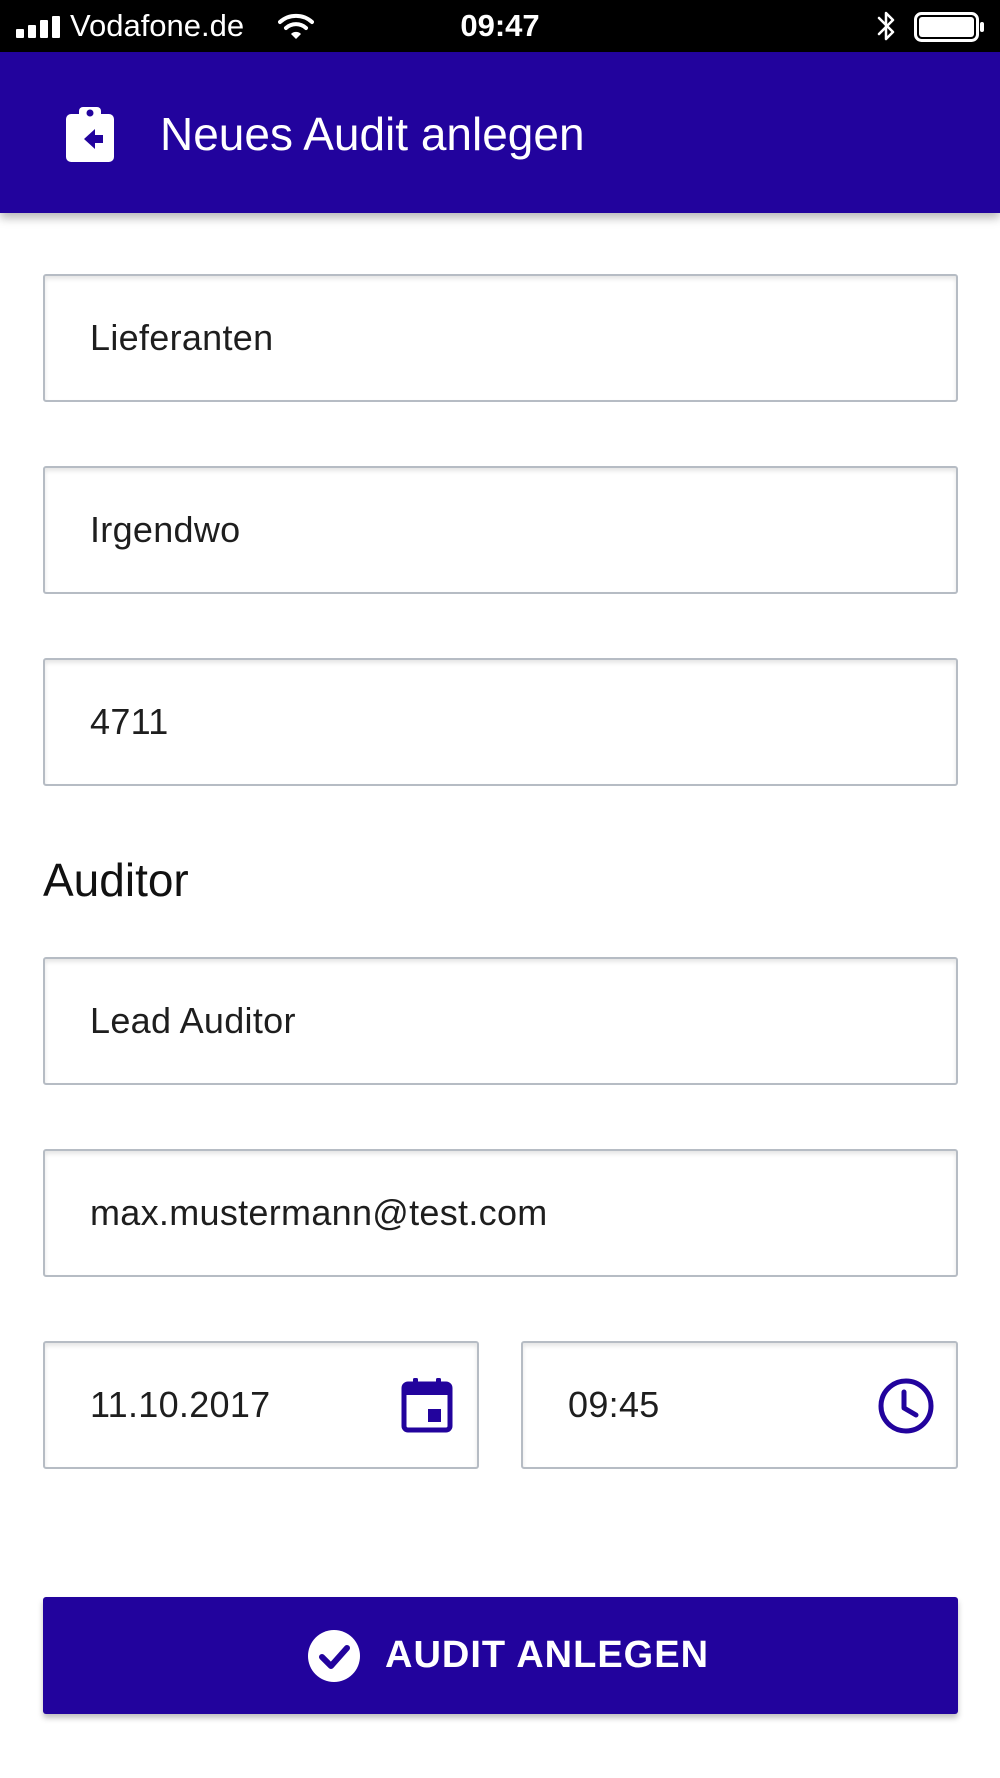 The width and height of the screenshot is (1000, 1778). I want to click on number-field: 4711, so click(500, 722).